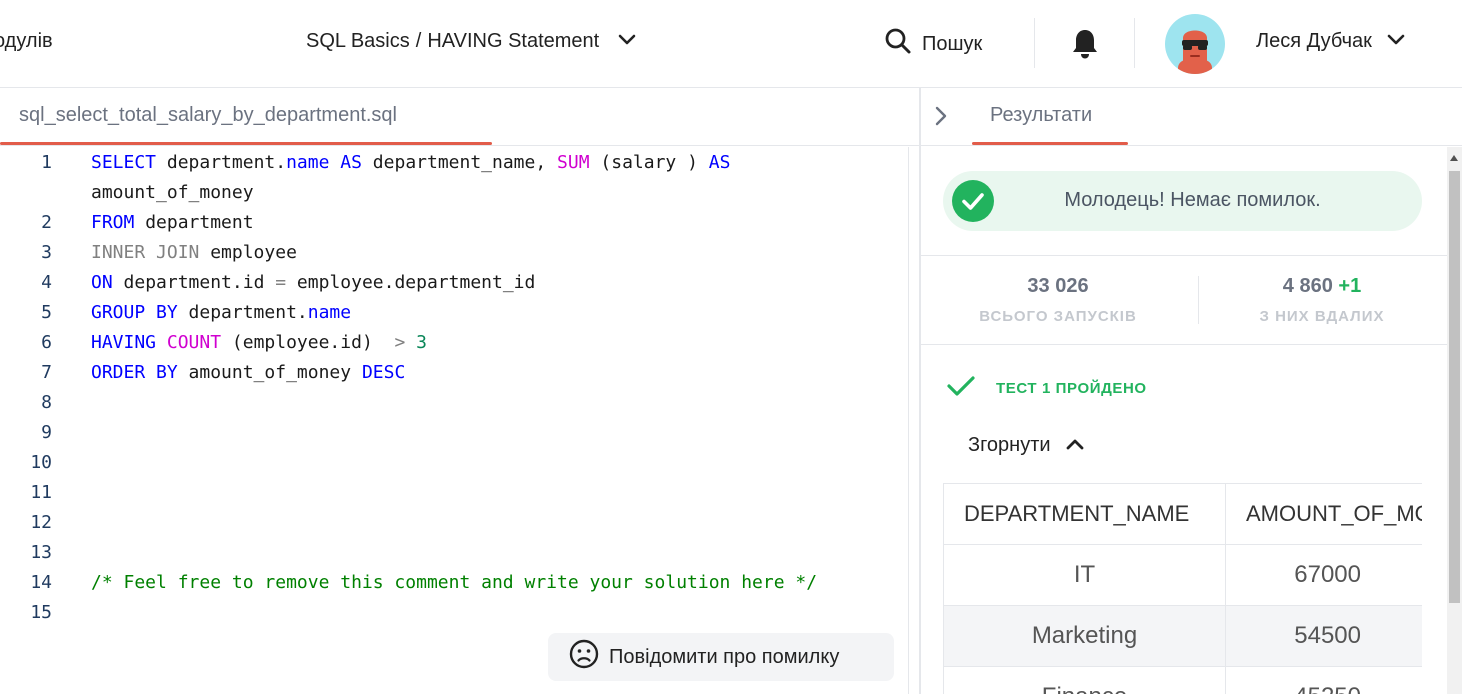  What do you see at coordinates (194, 342) in the screenshot?
I see `code-function: COUNT` at bounding box center [194, 342].